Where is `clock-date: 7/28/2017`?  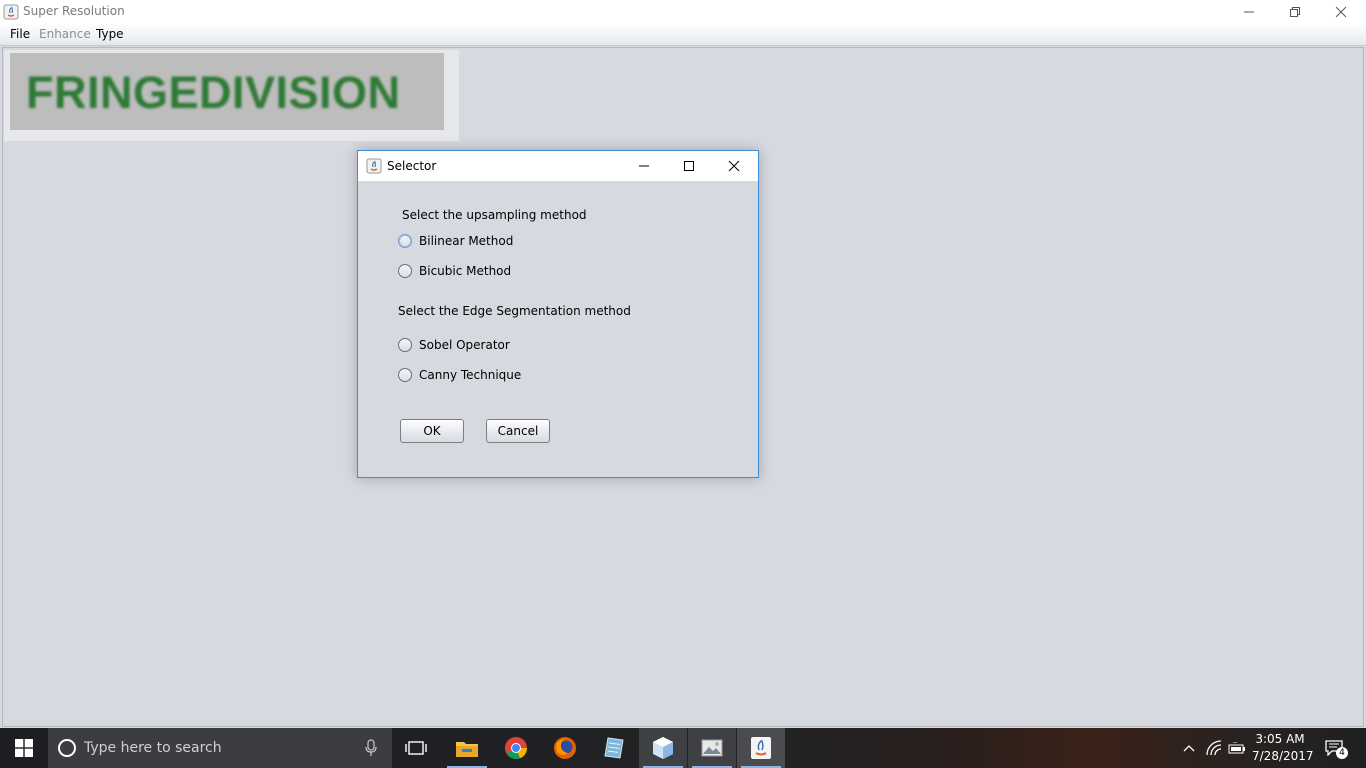 clock-date: 7/28/2017 is located at coordinates (1283, 756).